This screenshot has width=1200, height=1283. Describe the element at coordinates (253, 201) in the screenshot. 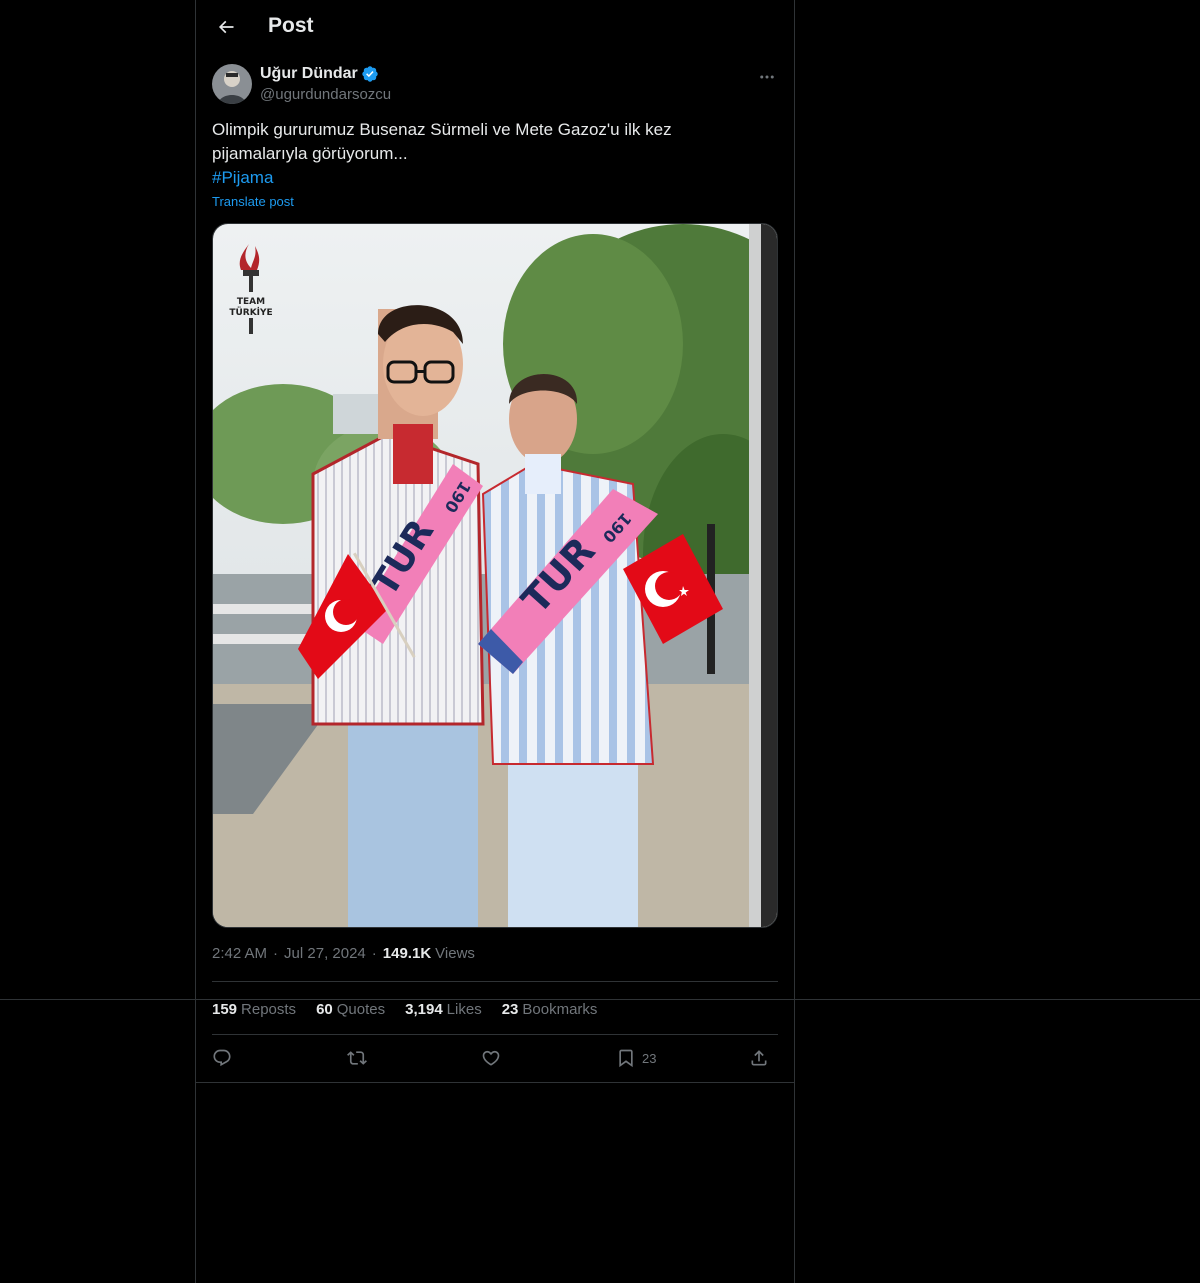

I see `translate-post-link: Translate post` at that location.